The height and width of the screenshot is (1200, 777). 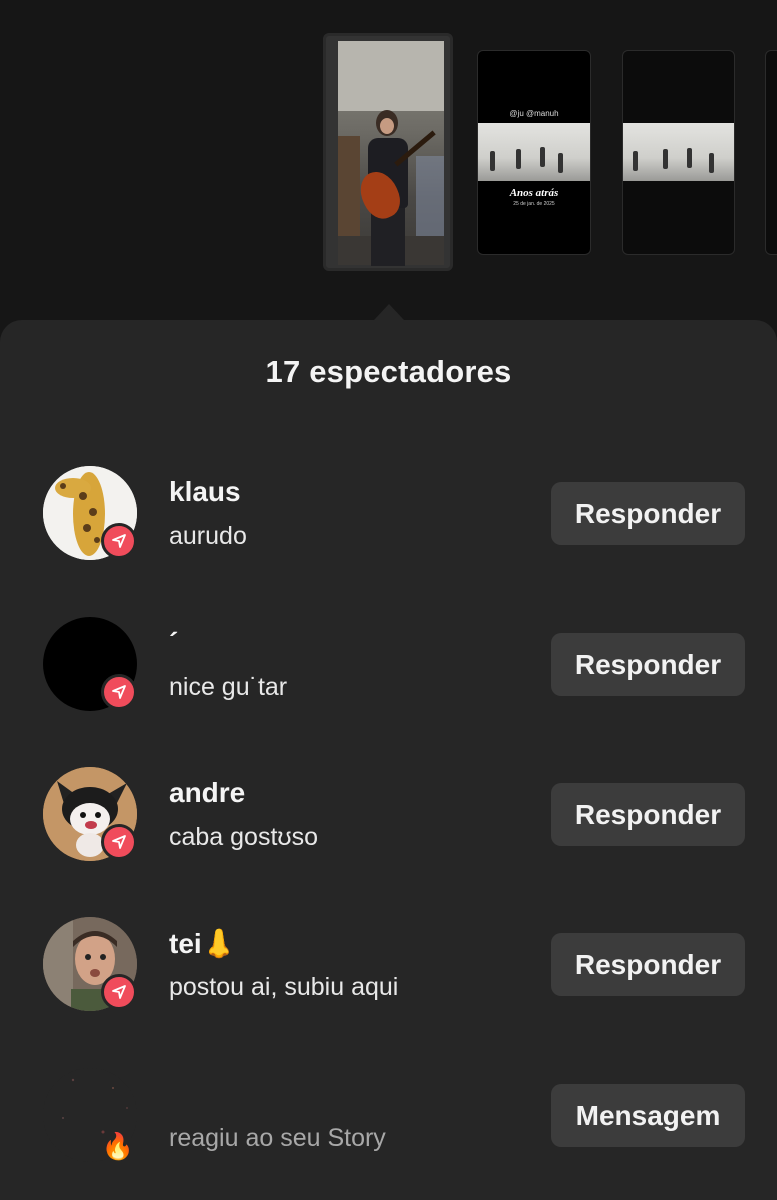 What do you see at coordinates (388, 827) in the screenshot?
I see `viewer-row: andre caba gostʊso Responder` at bounding box center [388, 827].